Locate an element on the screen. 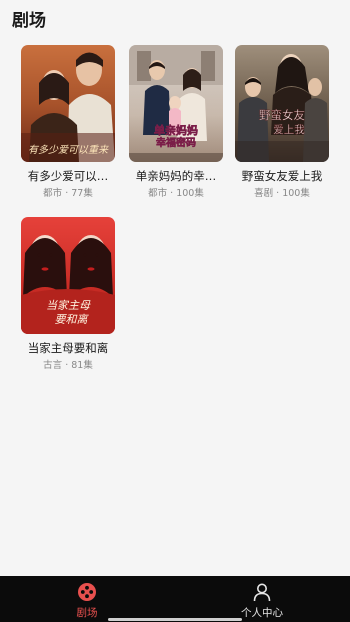  drama-meta: 古言 · 81集 is located at coordinates (68, 365).